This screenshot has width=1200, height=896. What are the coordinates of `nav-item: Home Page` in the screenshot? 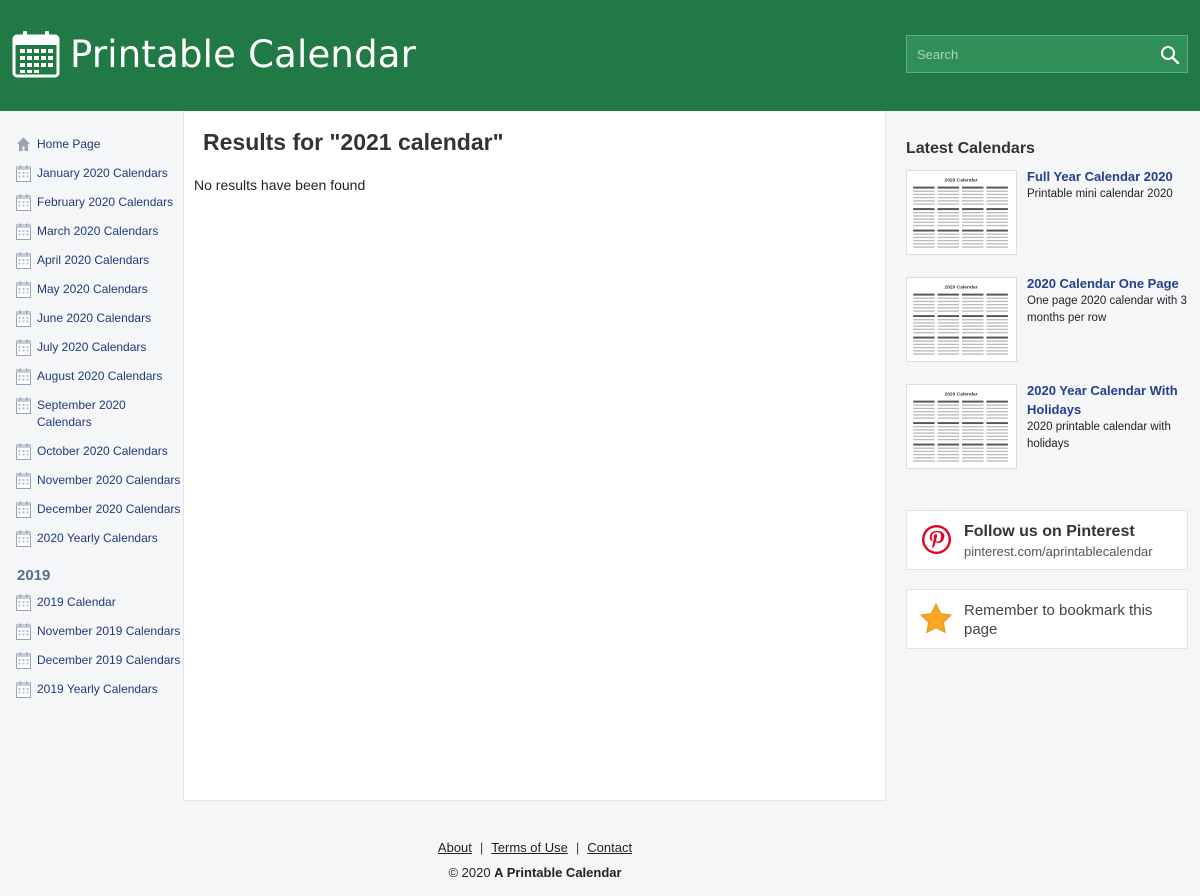 It's located at (91, 144).